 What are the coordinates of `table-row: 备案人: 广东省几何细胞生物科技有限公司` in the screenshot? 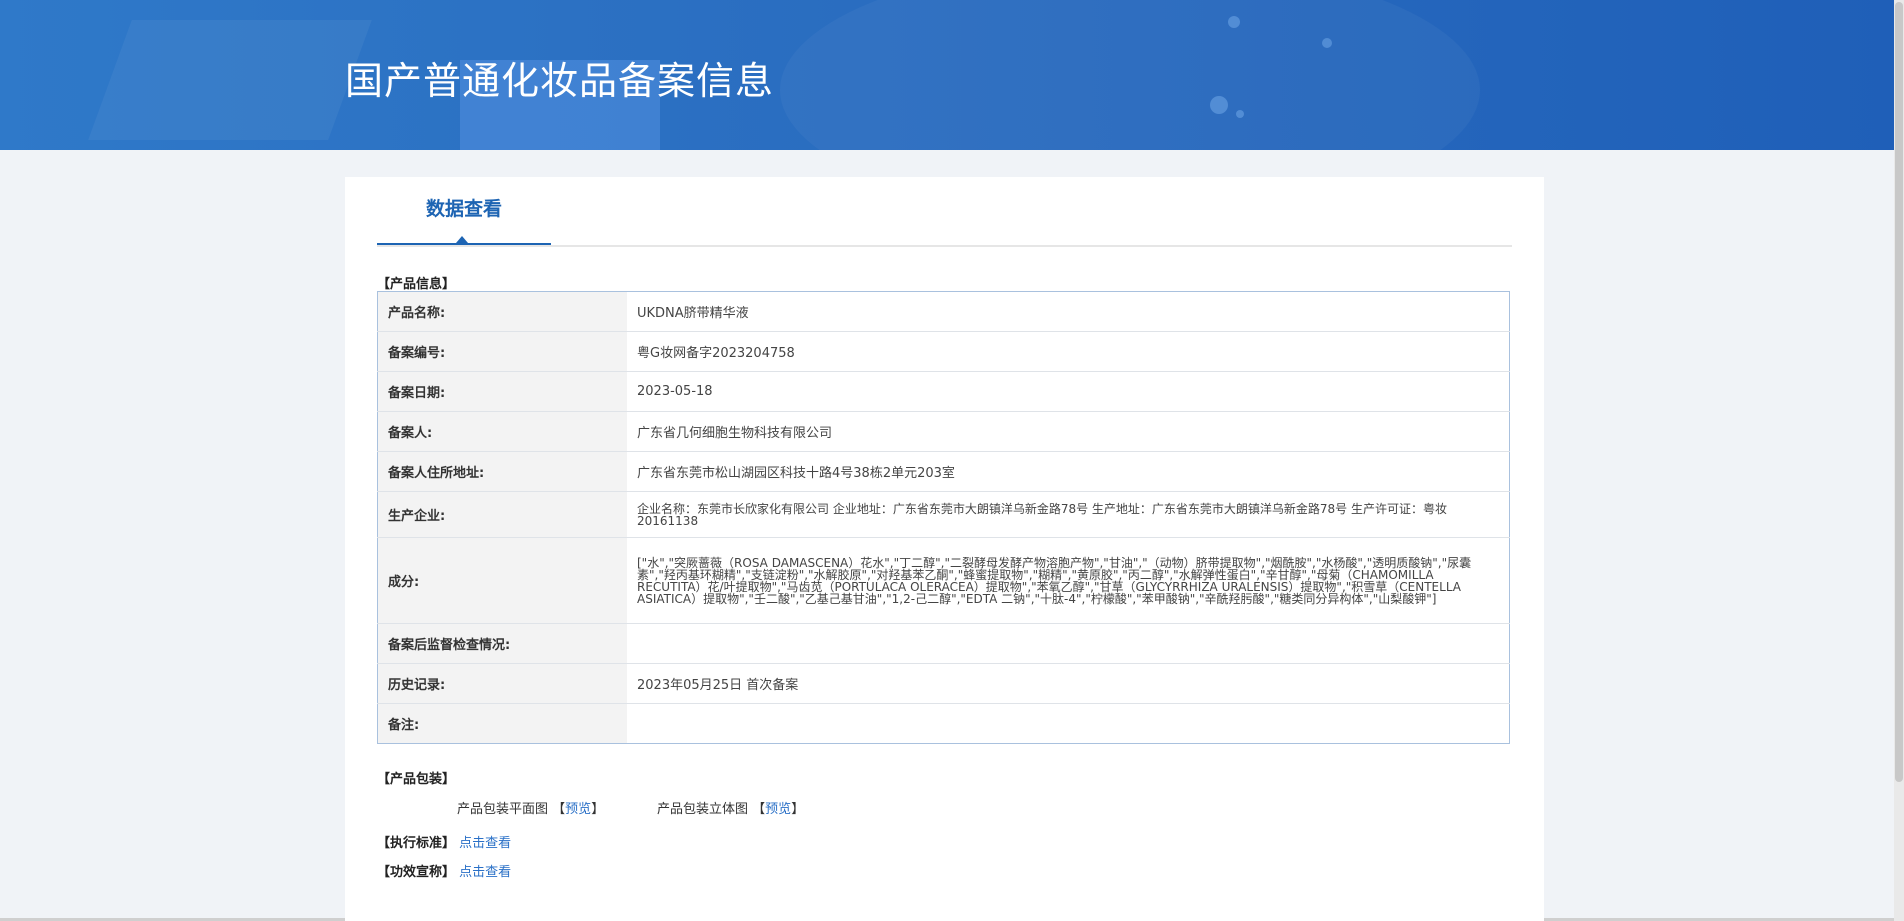 It's located at (943, 431).